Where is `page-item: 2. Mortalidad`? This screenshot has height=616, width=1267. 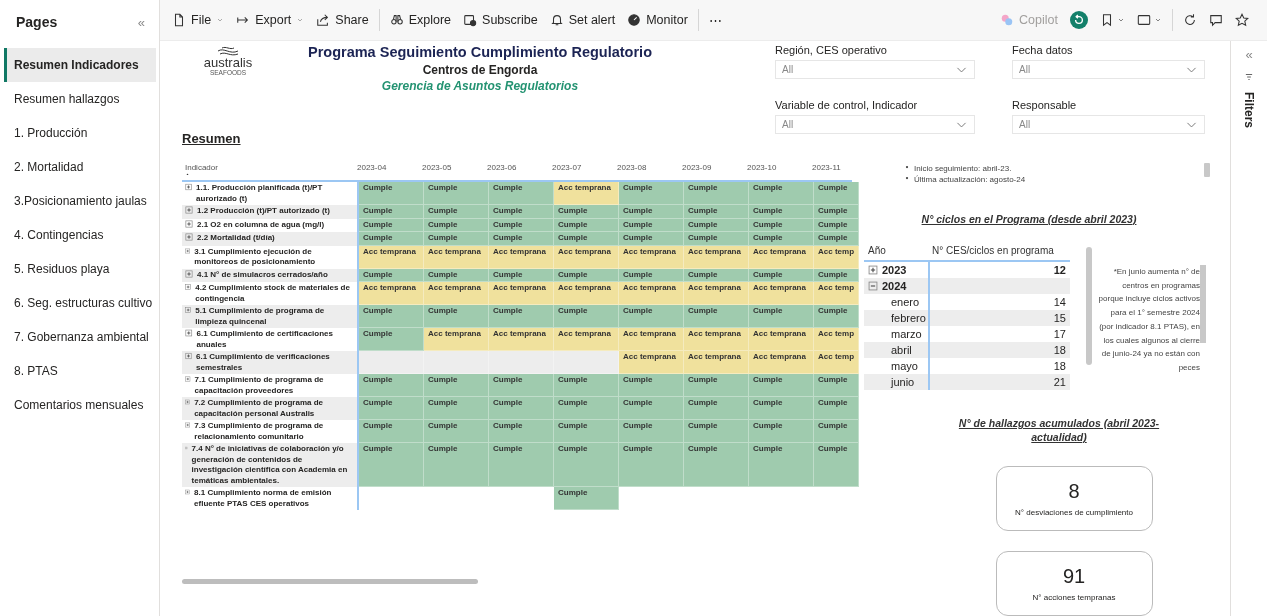
page-item: 2. Mortalidad is located at coordinates (80, 167).